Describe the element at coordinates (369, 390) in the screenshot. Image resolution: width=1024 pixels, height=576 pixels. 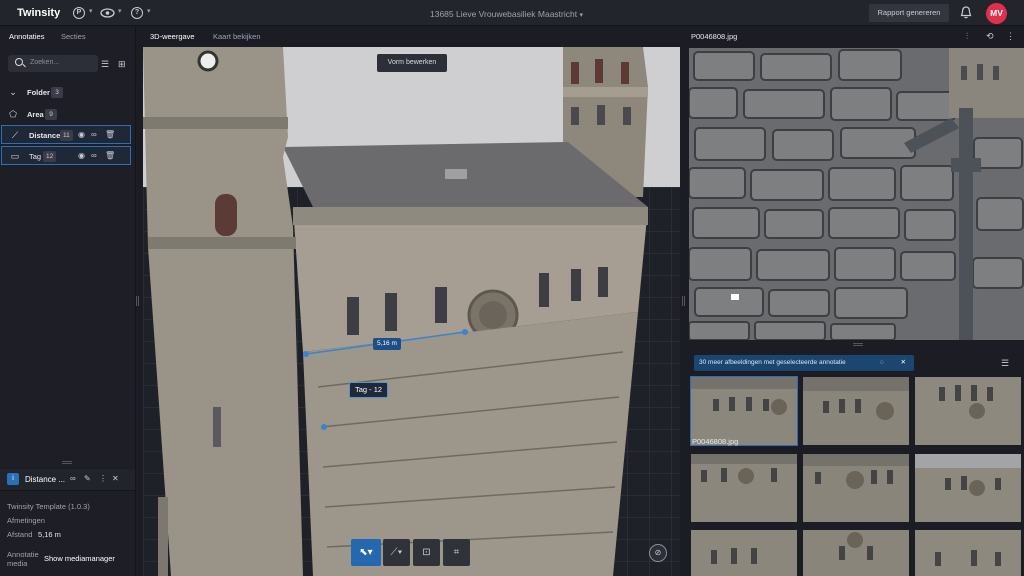
I see `tag-label: Tag - 12` at that location.